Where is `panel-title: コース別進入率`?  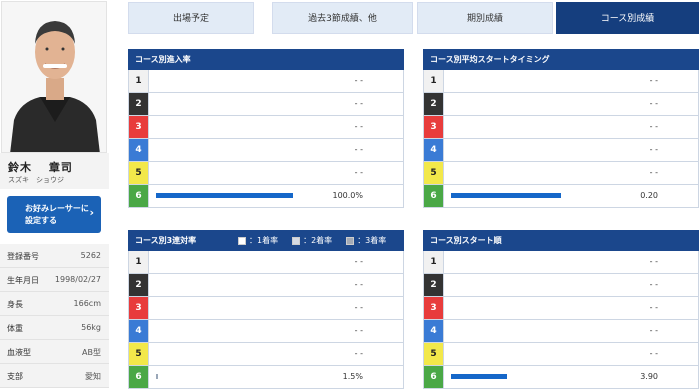 panel-title: コース別進入率 is located at coordinates (266, 59).